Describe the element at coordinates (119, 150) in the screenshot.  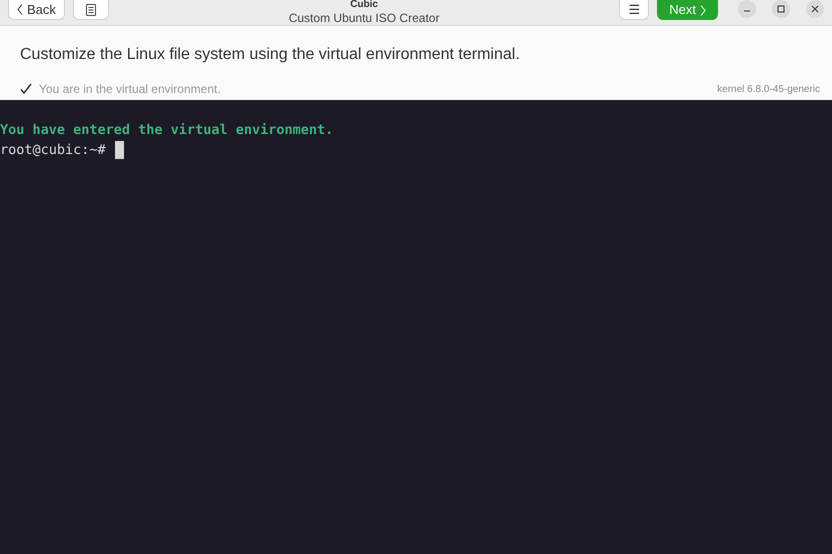
I see `text-cursor` at that location.